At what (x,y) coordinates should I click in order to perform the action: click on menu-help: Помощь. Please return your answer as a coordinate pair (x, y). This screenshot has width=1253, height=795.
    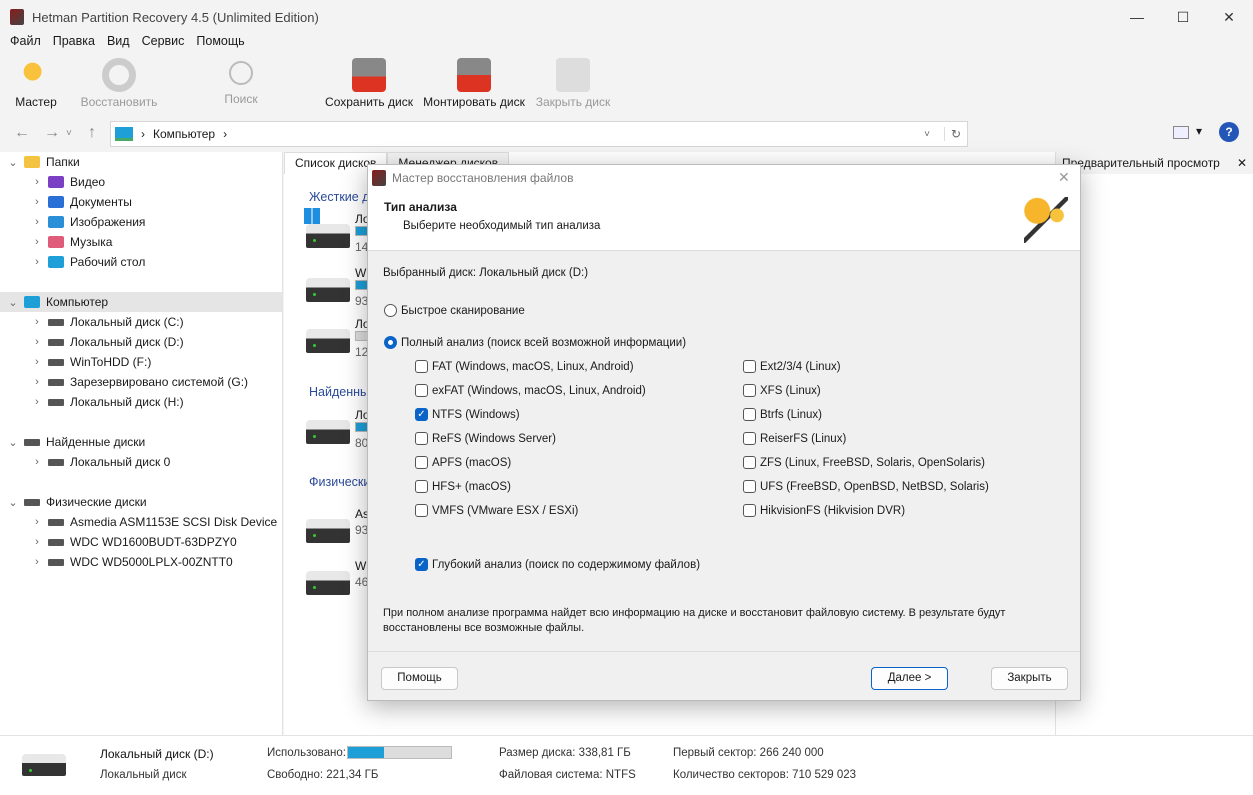
    Looking at the image, I should click on (220, 43).